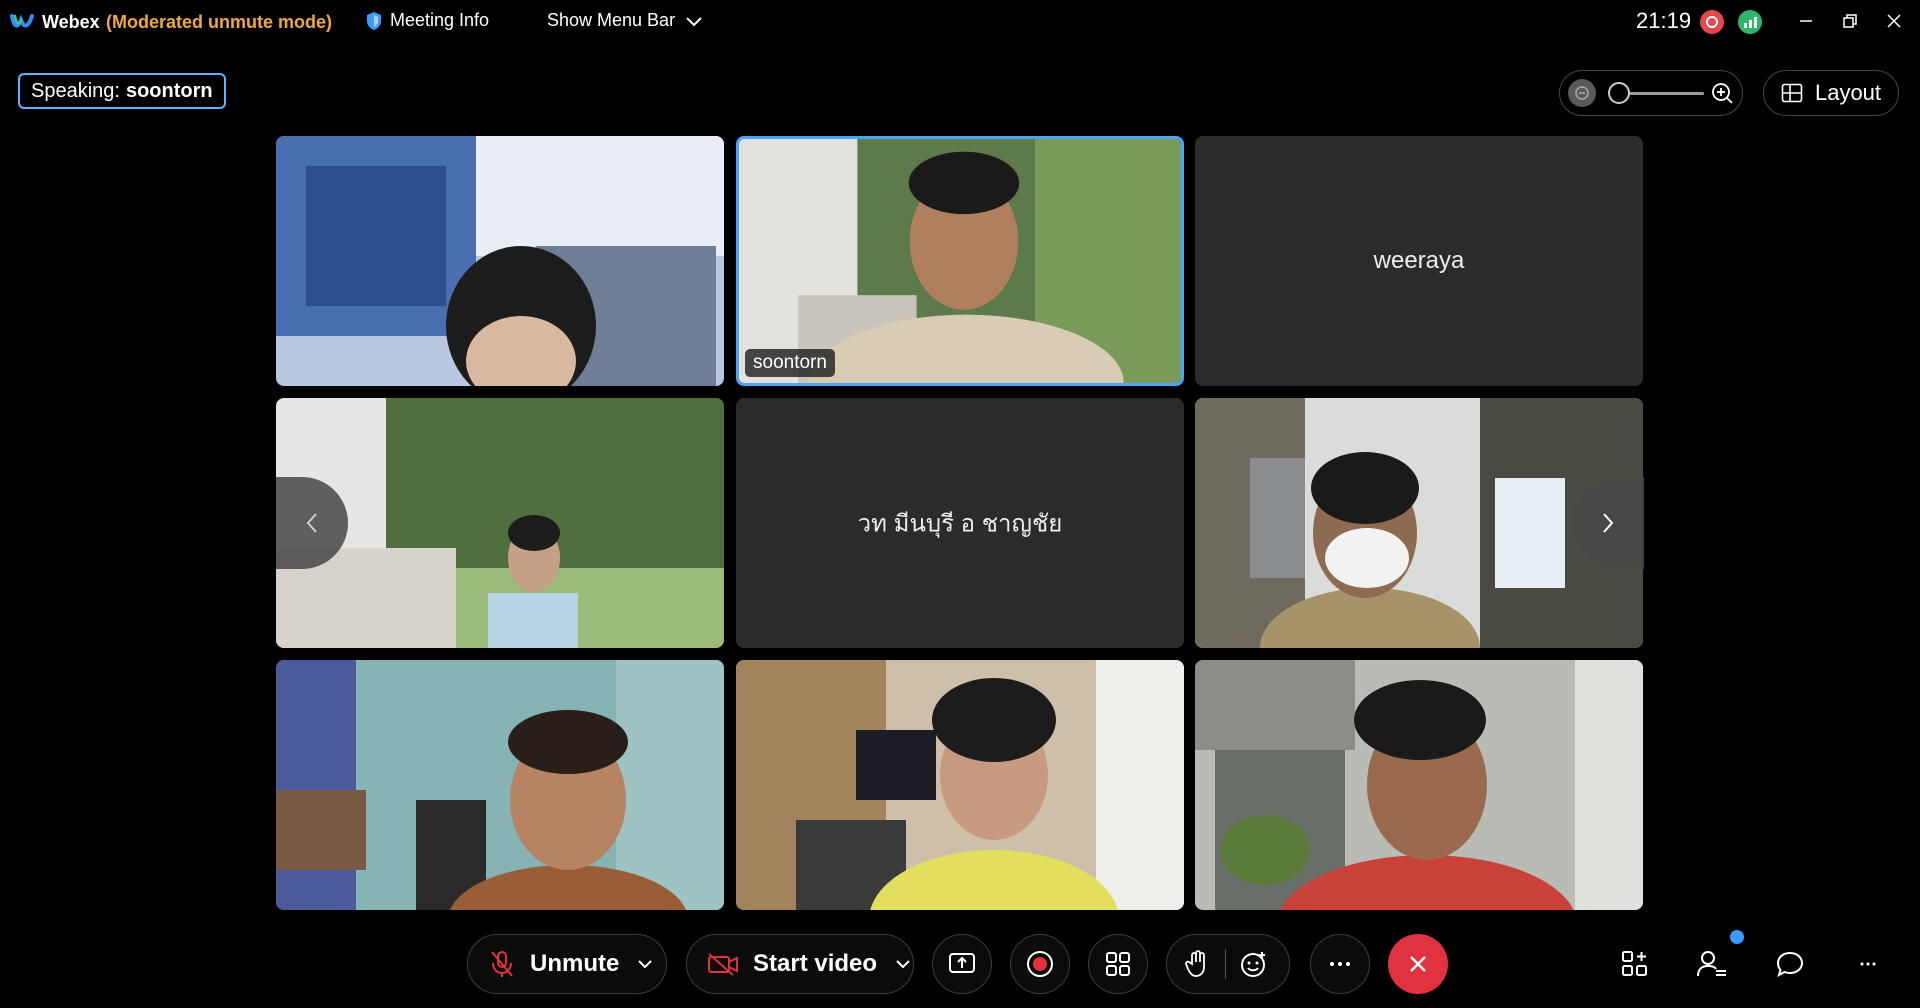 The width and height of the screenshot is (1920, 1008). I want to click on restore-icon, so click(1850, 21).